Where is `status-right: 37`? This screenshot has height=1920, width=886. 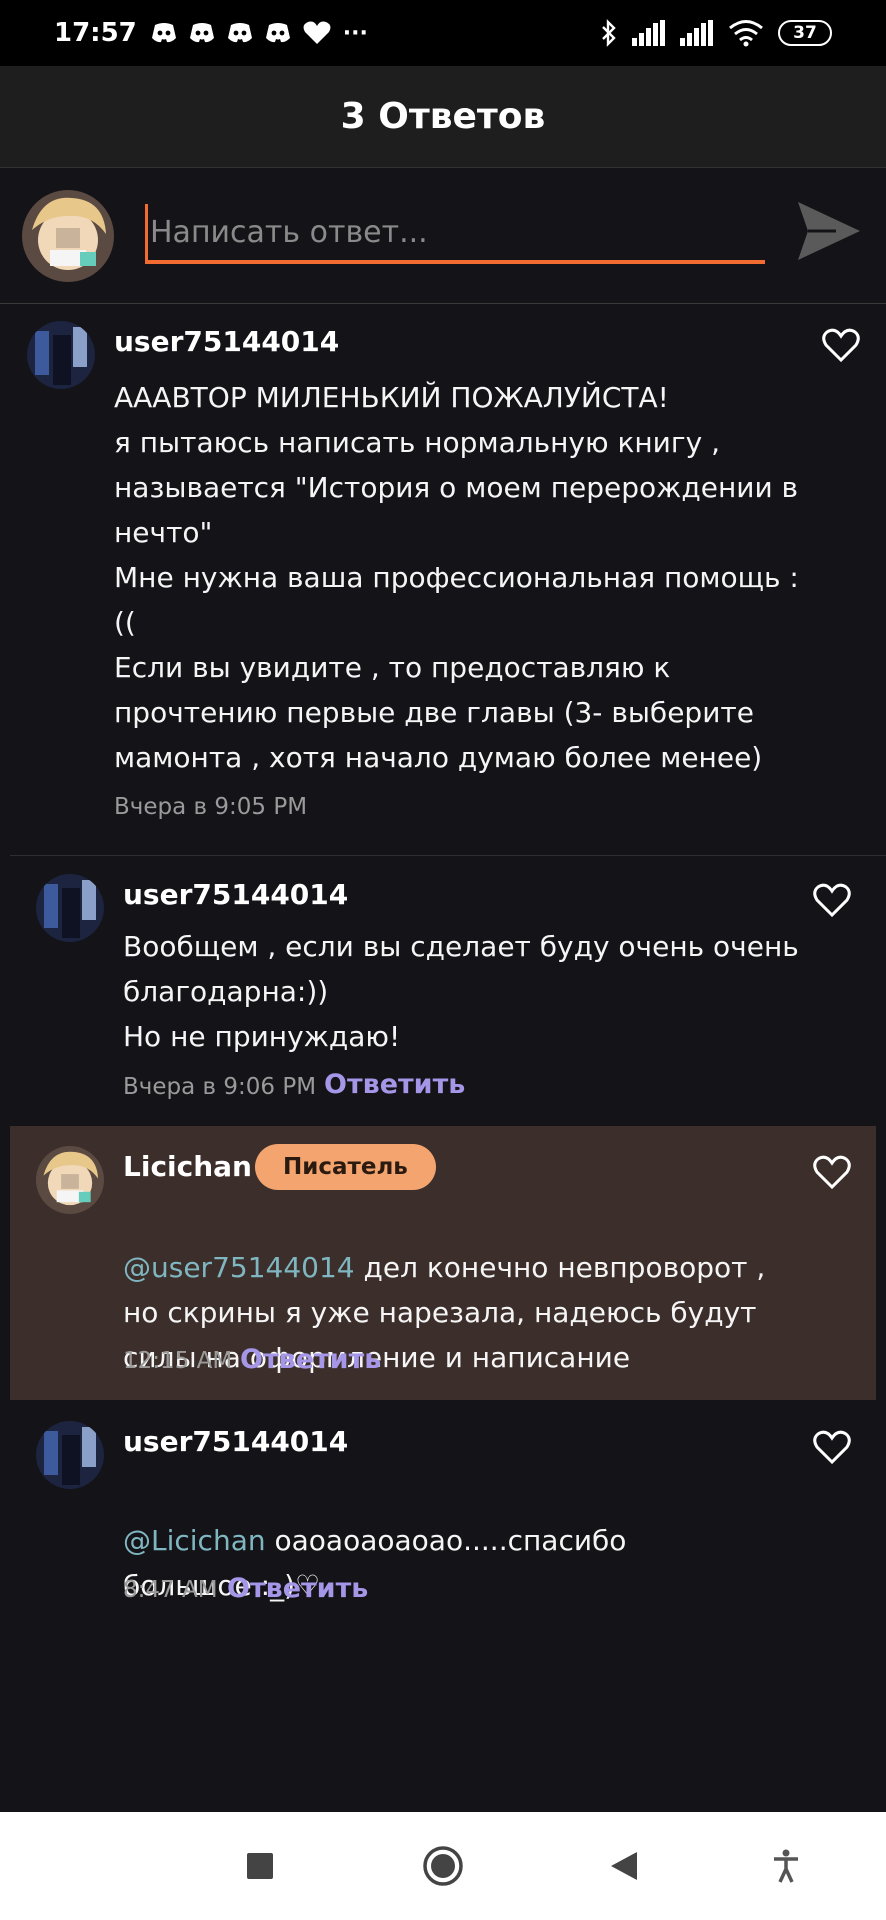
status-right: 37 is located at coordinates (716, 33).